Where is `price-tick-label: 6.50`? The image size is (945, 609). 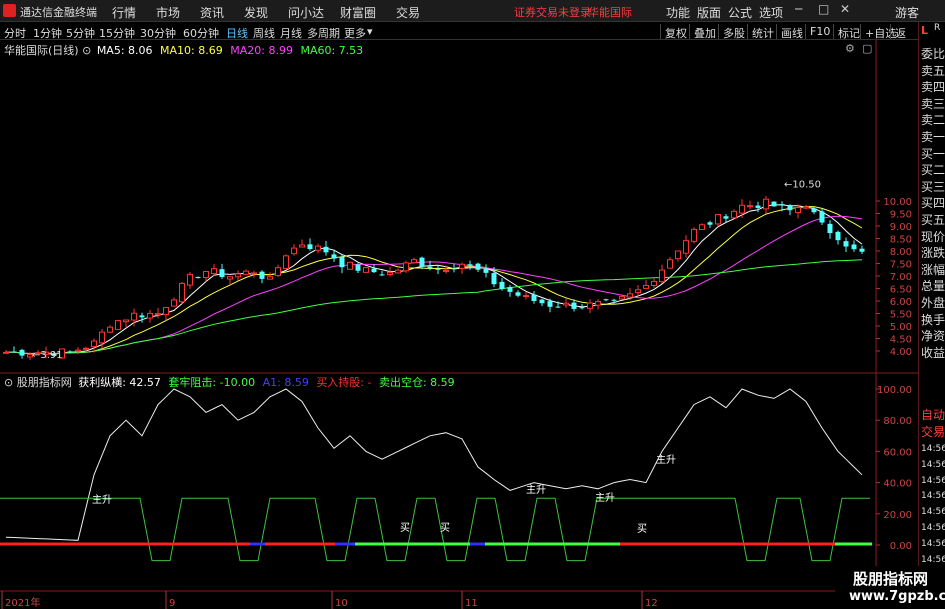 price-tick-label: 6.50 is located at coordinates (901, 290).